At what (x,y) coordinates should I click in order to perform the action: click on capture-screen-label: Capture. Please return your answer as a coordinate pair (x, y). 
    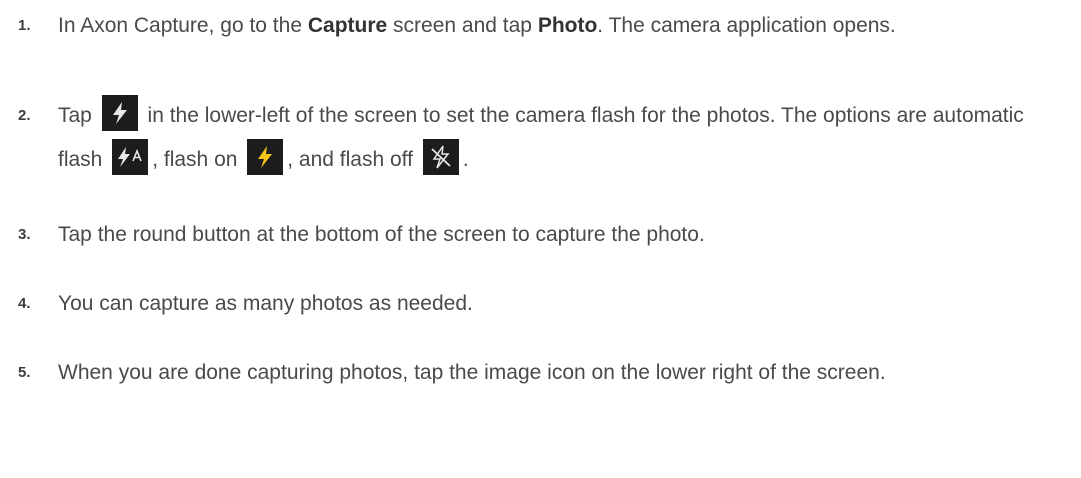
    Looking at the image, I should click on (347, 25).